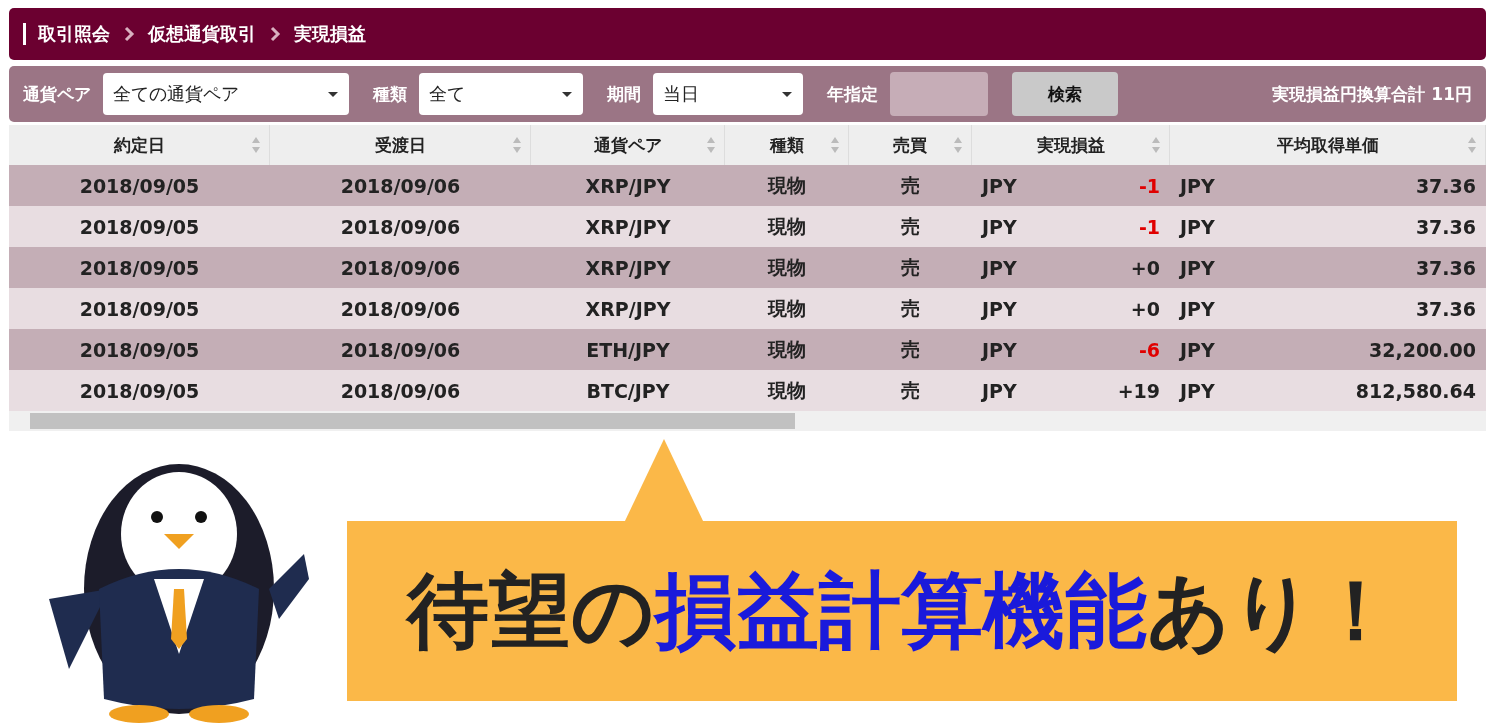 This screenshot has width=1496, height=728. Describe the element at coordinates (852, 94) in the screenshot. I see `filter-label: 年指定` at that location.